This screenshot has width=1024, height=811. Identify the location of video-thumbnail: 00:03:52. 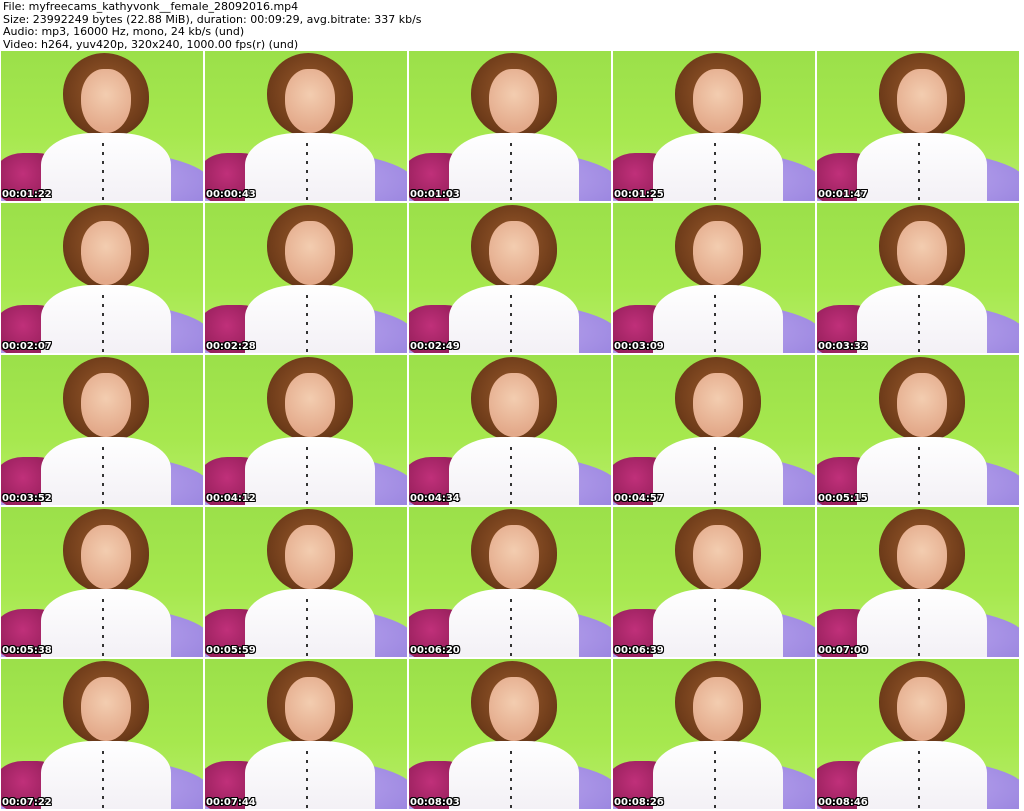
(102, 430).